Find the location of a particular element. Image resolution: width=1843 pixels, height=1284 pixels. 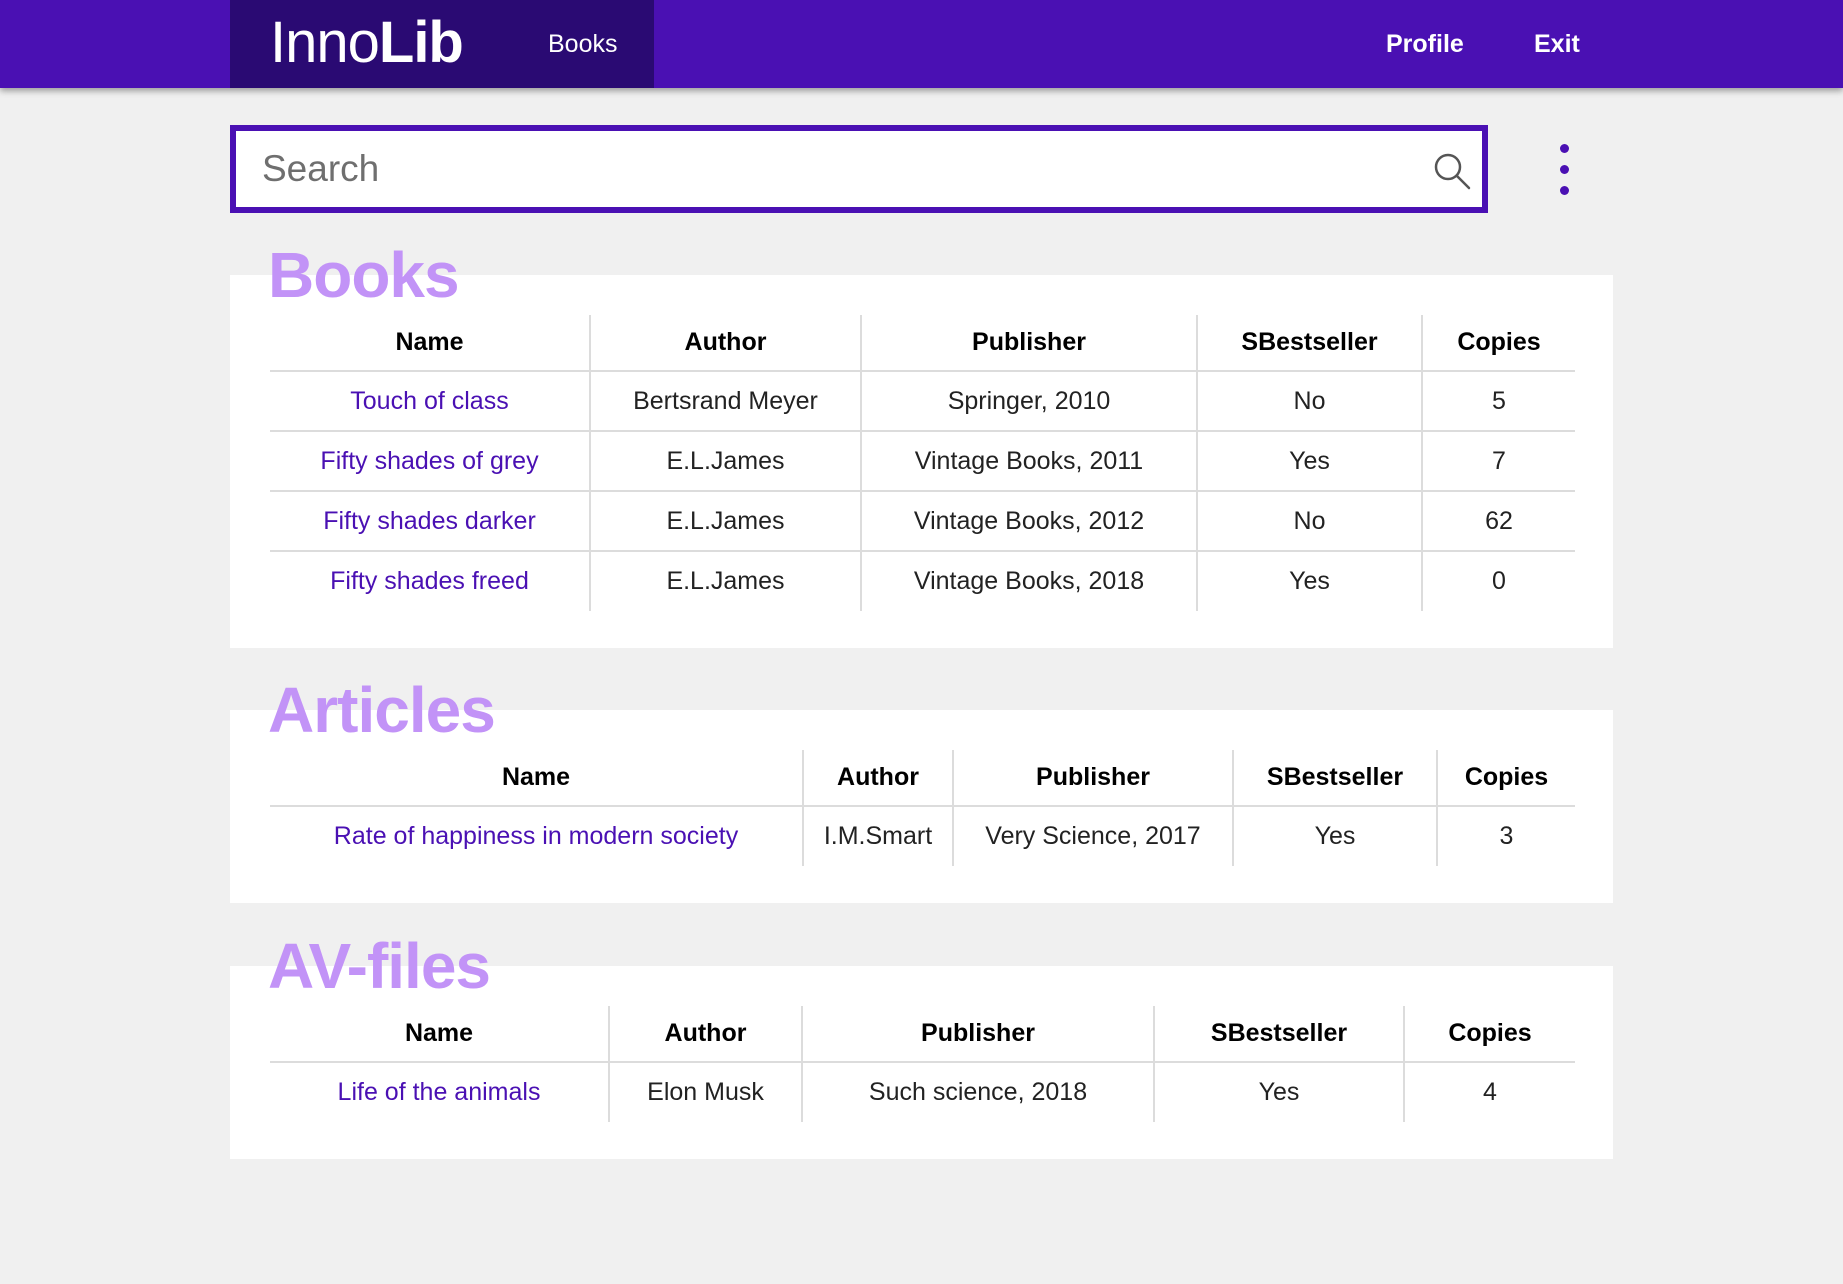

logo-light-text: Inno is located at coordinates (325, 42).